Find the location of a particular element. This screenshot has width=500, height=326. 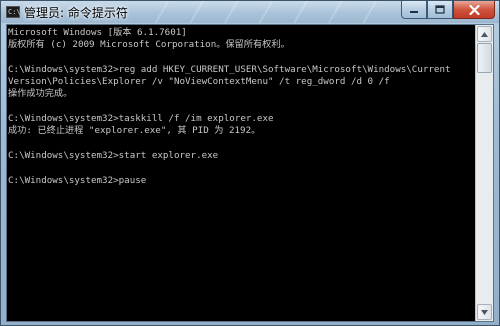

title-bar-texture is located at coordinates (271, 12).